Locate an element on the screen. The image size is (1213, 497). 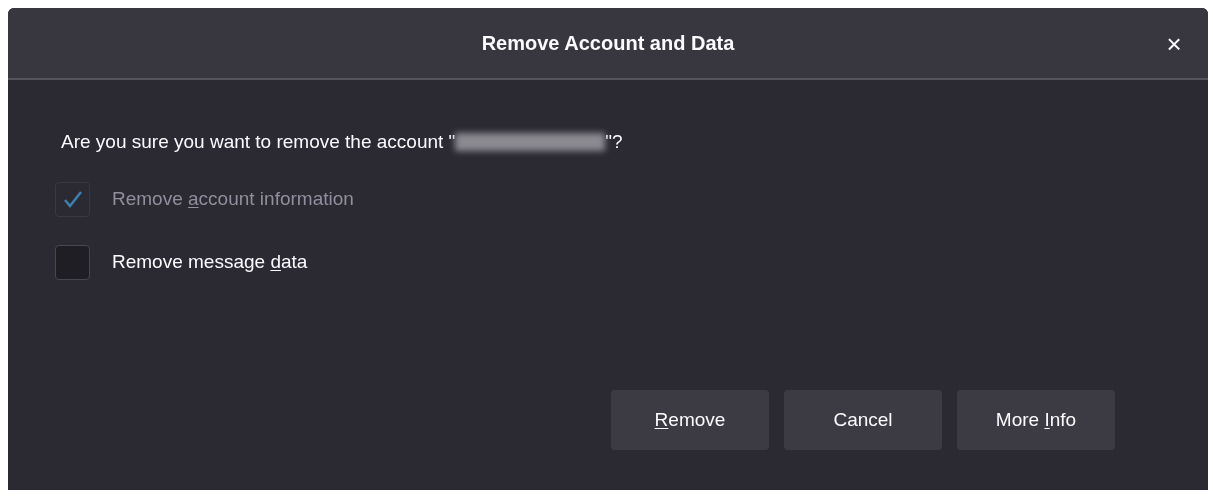
checkbox-label: Remove account information is located at coordinates (233, 198).